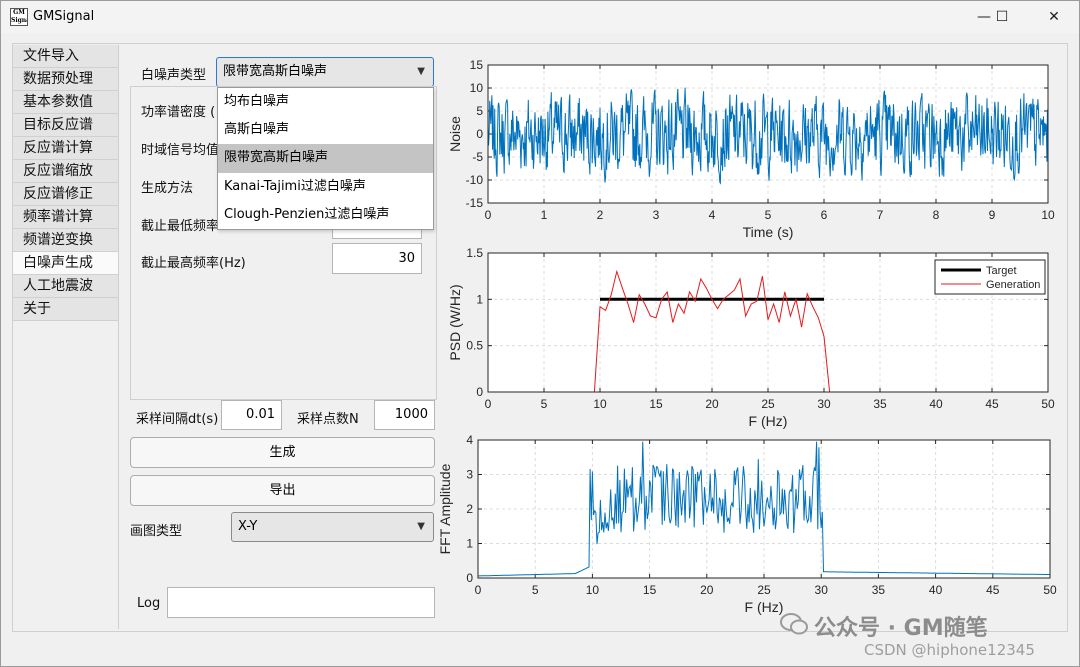  What do you see at coordinates (377, 258) in the screenshot?
I see `fmax-input: 30` at bounding box center [377, 258].